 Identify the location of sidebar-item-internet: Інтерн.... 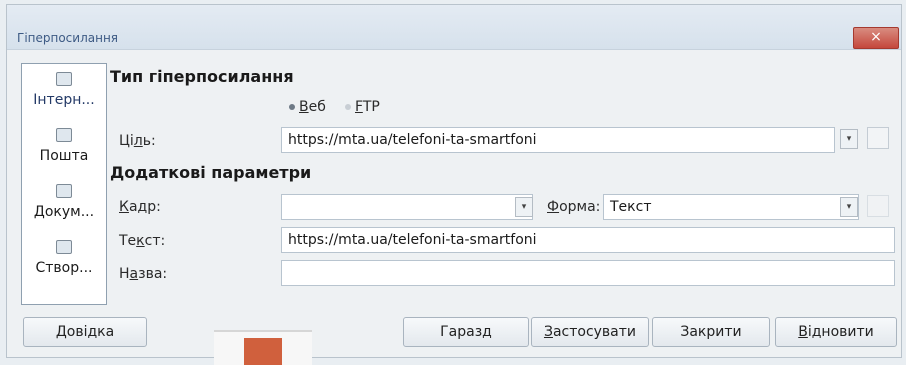
(64, 96).